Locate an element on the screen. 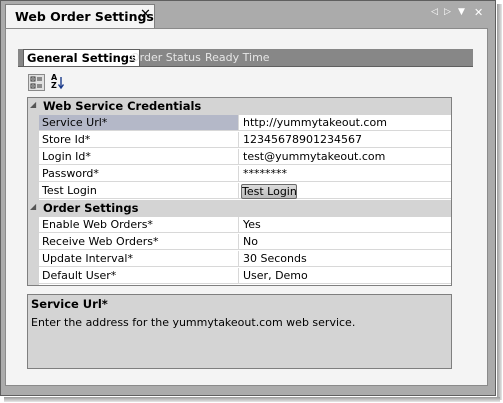 The image size is (503, 403). tab-general-settings: General Settings is located at coordinates (81, 57).